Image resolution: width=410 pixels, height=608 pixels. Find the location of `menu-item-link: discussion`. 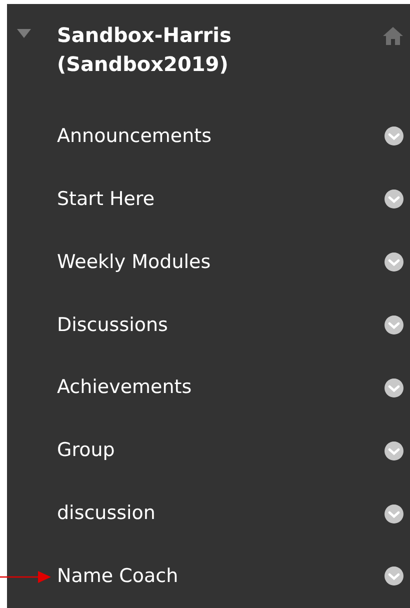

menu-item-link: discussion is located at coordinates (220, 513).